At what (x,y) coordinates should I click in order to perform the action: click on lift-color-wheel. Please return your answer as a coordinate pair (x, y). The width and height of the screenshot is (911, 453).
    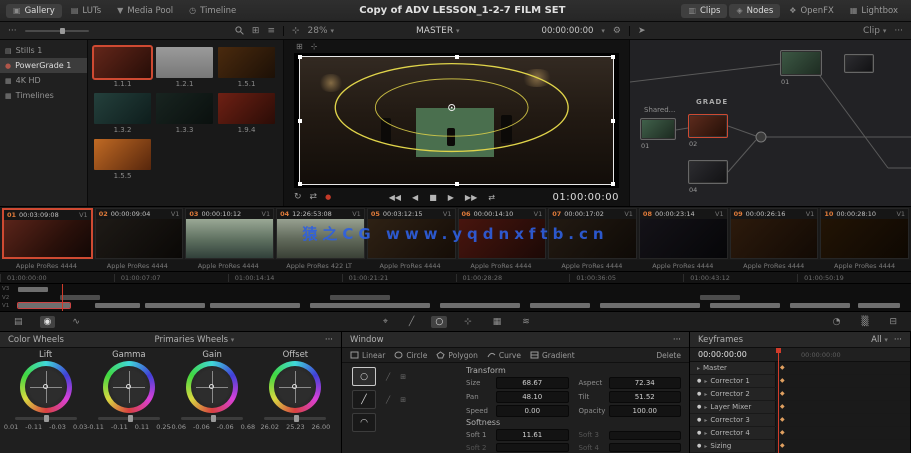
    Looking at the image, I should click on (45, 387).